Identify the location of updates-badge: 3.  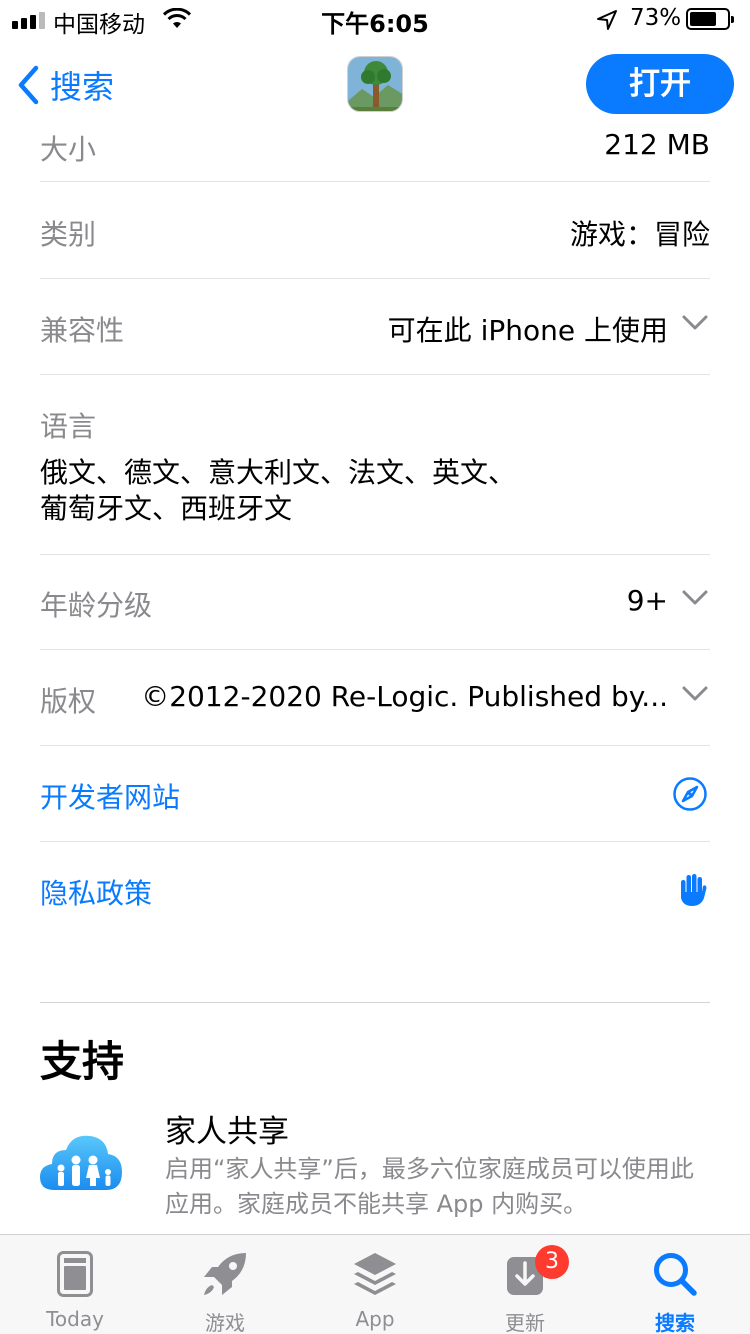
(552, 1262).